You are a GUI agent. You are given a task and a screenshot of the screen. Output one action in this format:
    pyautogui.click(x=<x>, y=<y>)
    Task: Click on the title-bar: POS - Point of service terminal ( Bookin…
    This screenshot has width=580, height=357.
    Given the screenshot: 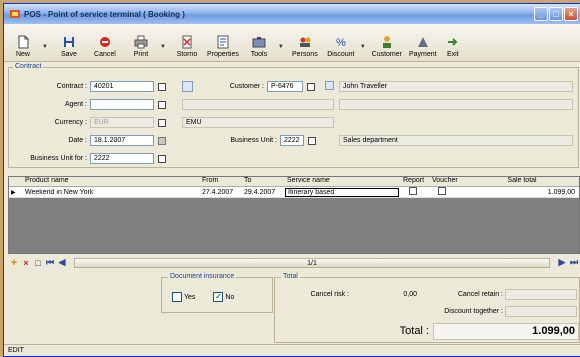 What is the action you would take?
    pyautogui.click(x=292, y=14)
    